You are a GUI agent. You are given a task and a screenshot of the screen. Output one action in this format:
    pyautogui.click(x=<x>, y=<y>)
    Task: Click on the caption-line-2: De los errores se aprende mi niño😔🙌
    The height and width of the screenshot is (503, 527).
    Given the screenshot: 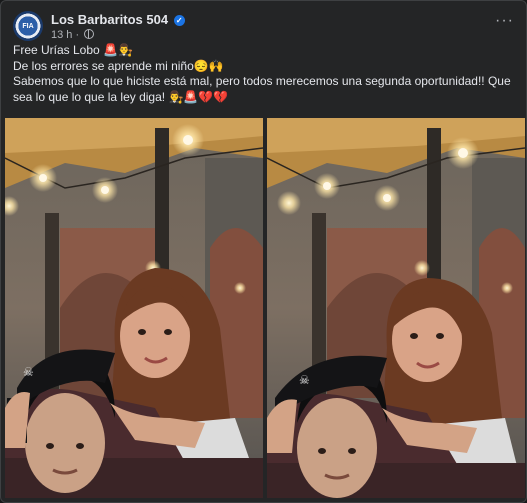 What is the action you would take?
    pyautogui.click(x=118, y=65)
    